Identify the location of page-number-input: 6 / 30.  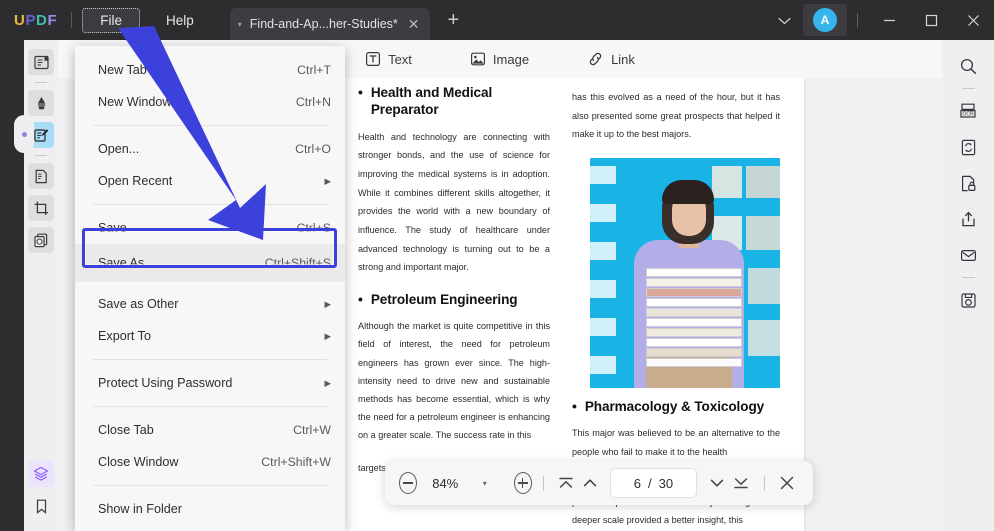
(653, 483).